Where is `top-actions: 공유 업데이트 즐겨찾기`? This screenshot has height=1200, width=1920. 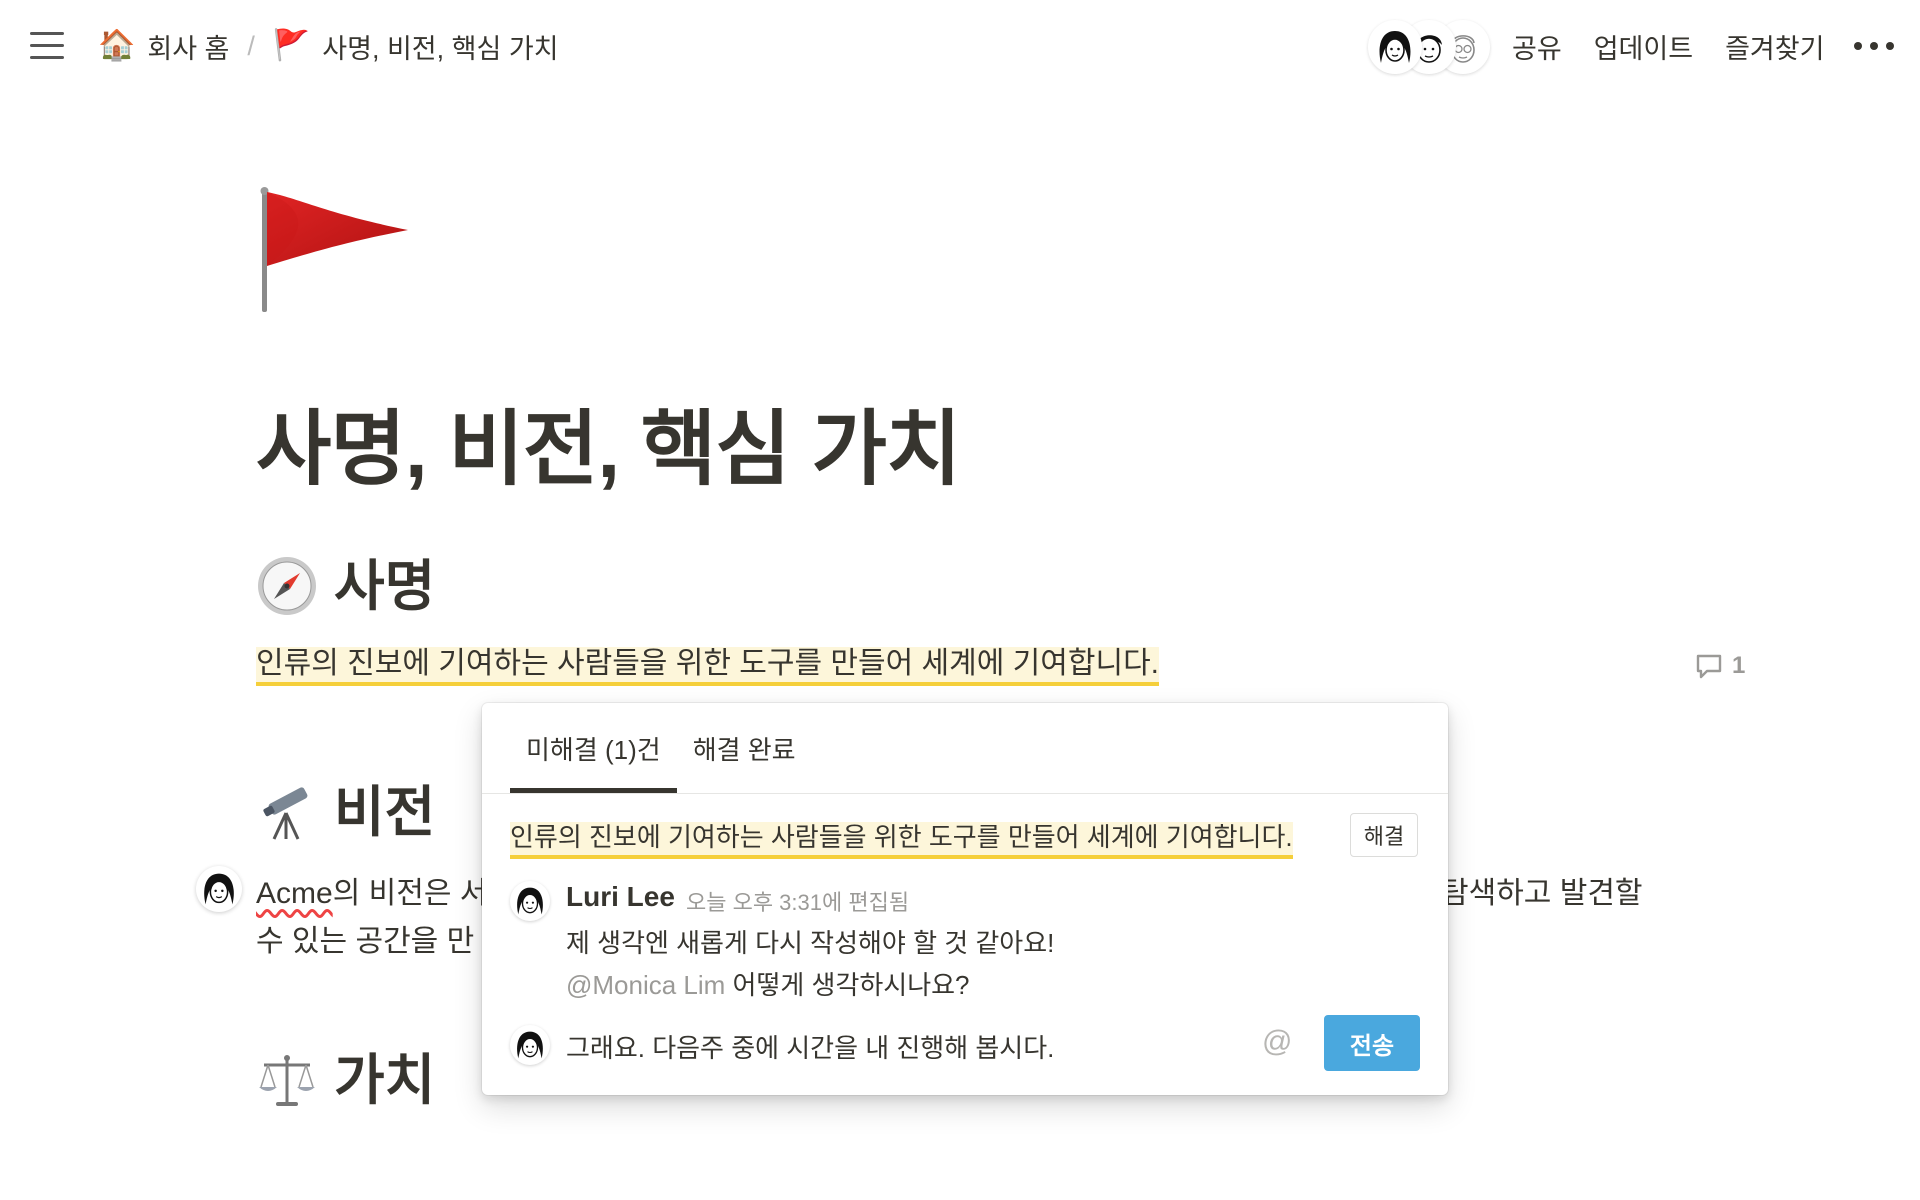
top-actions: 공유 업데이트 즐겨찾기 is located at coordinates (1684, 46).